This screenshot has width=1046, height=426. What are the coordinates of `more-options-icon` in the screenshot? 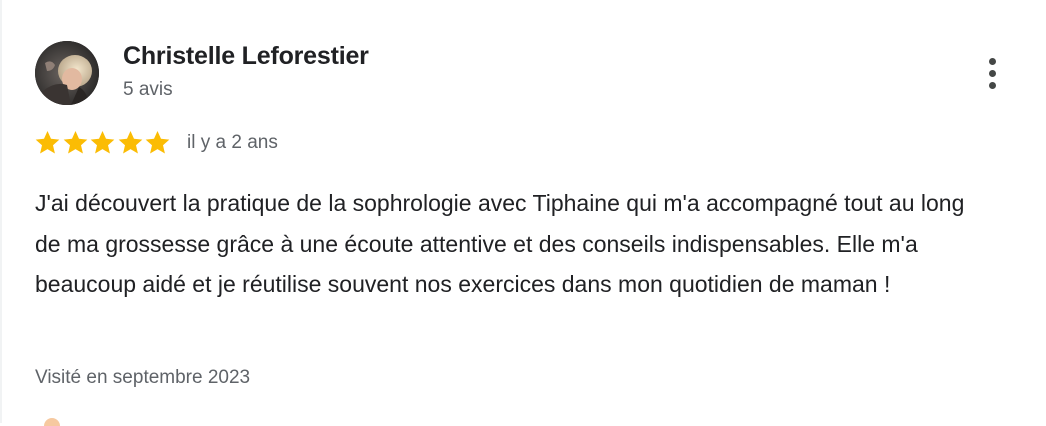 It's located at (993, 74).